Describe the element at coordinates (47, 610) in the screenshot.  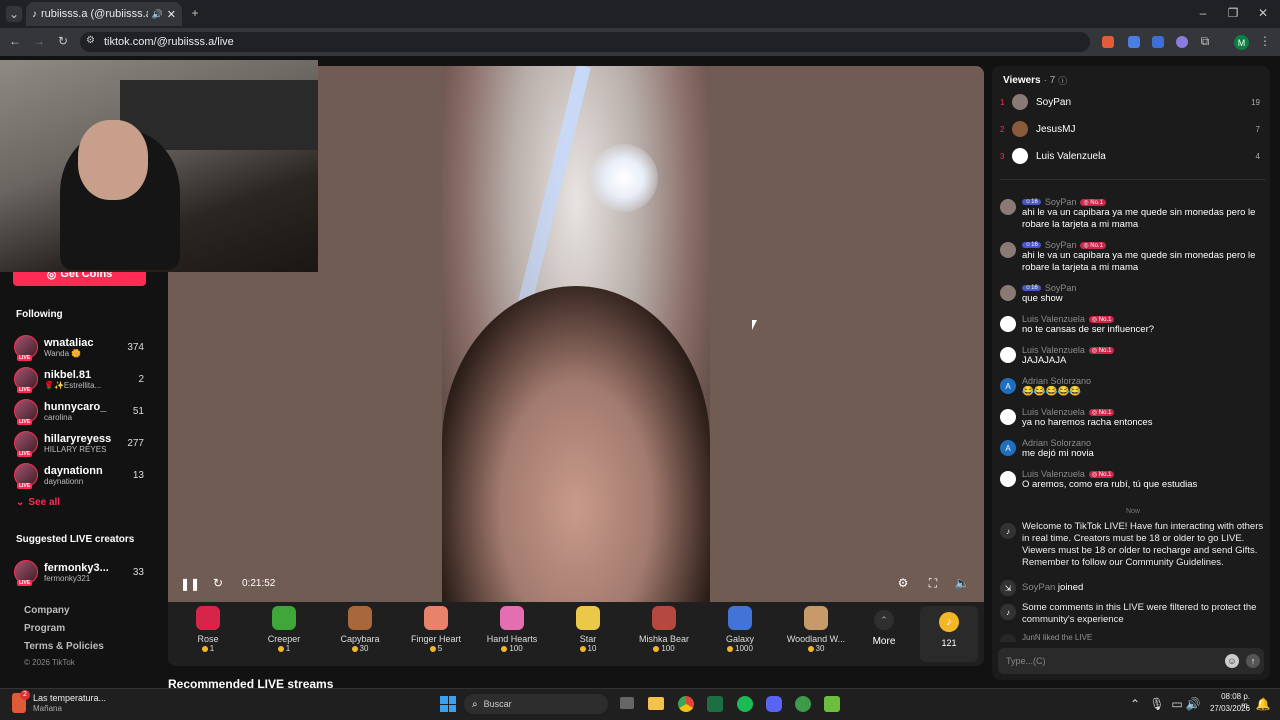
I see `footer-link-company: Company` at that location.